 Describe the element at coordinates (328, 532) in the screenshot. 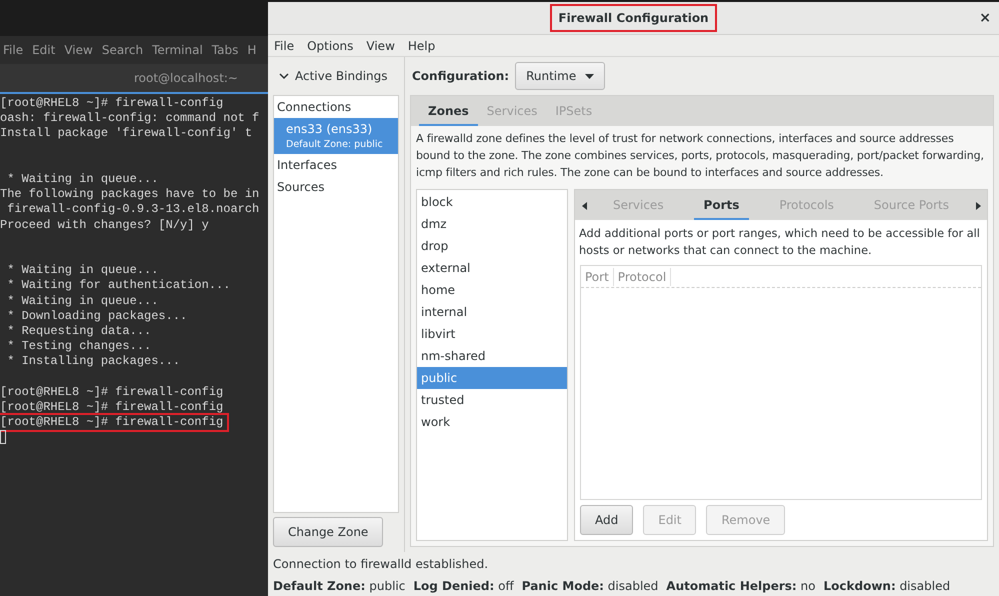

I see `change-zone-button: Change Zone` at that location.